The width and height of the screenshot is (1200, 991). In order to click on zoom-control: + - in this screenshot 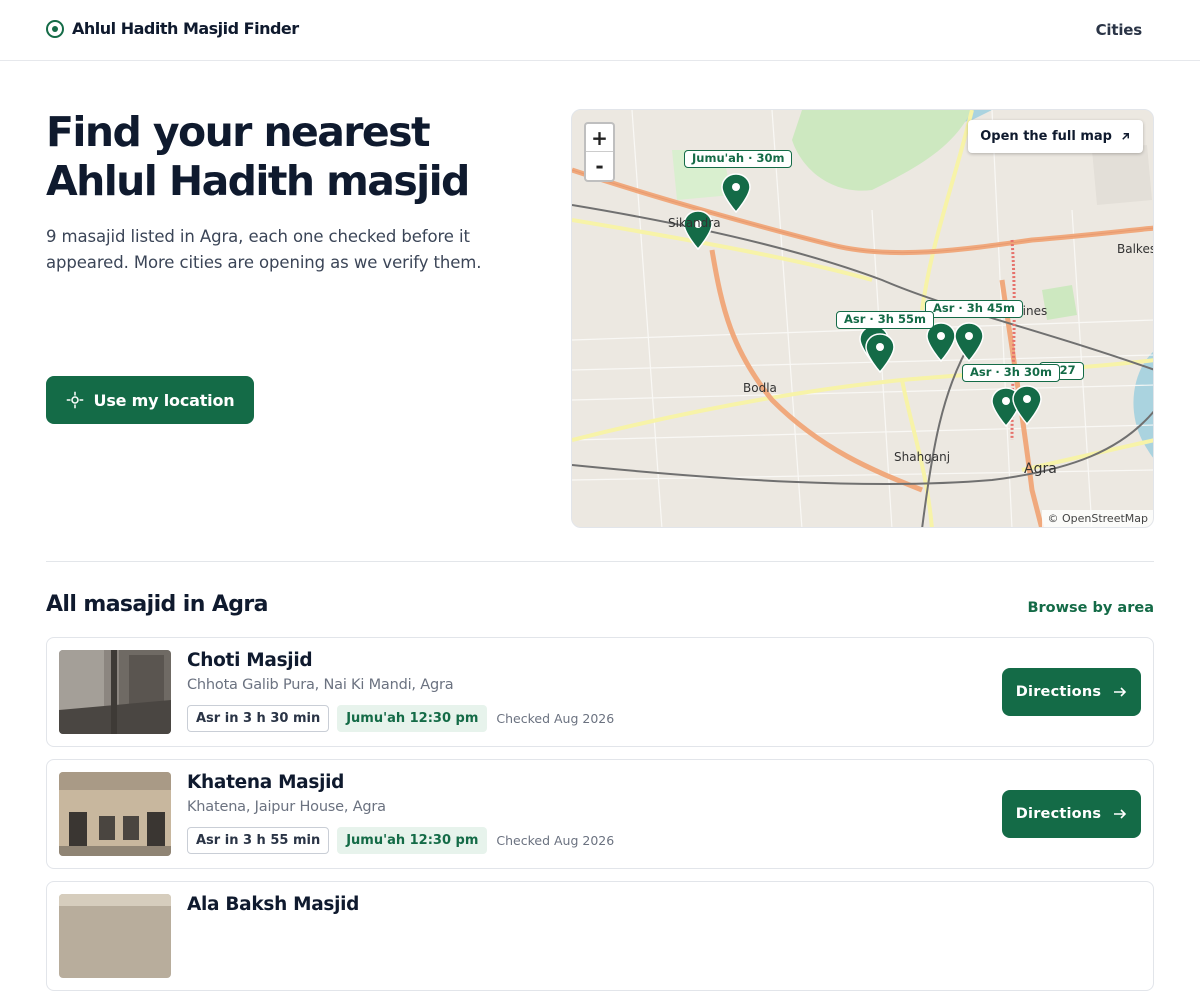, I will do `click(599, 152)`.